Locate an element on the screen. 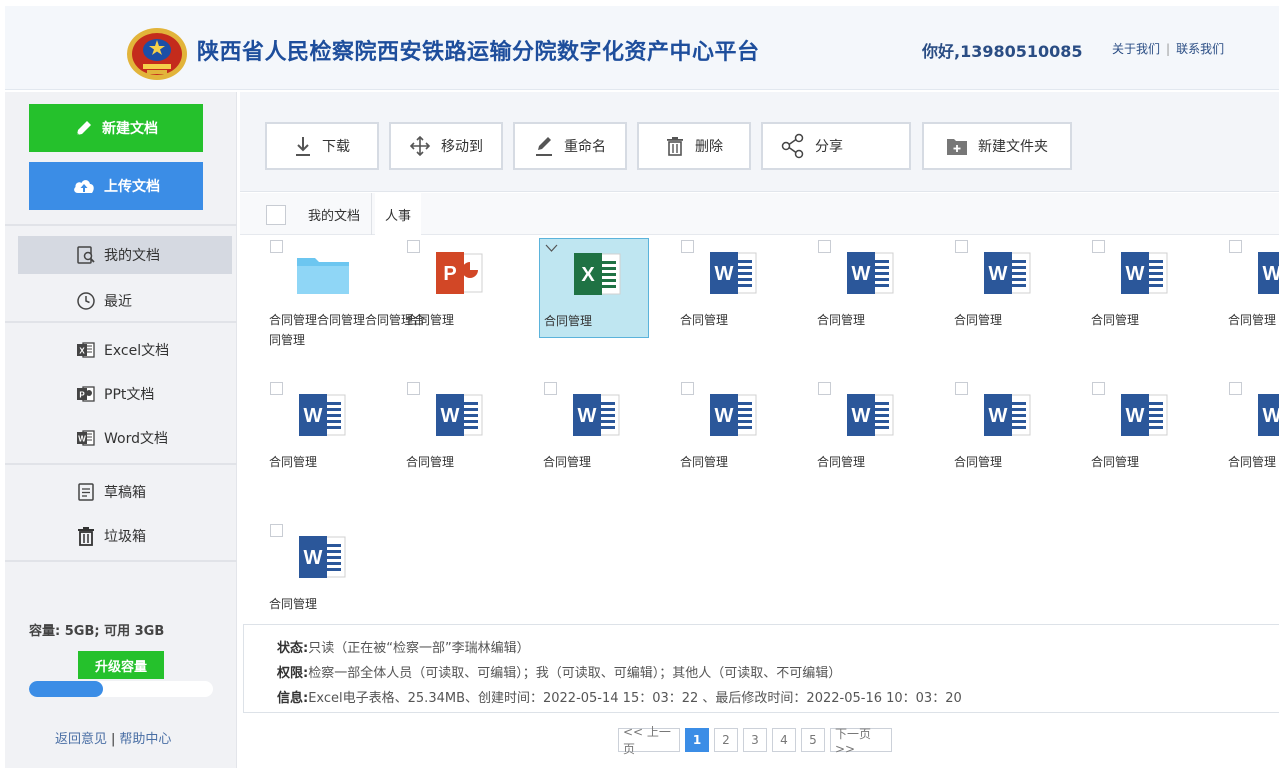 The image size is (1279, 768). page-2-button: 2 is located at coordinates (726, 740).